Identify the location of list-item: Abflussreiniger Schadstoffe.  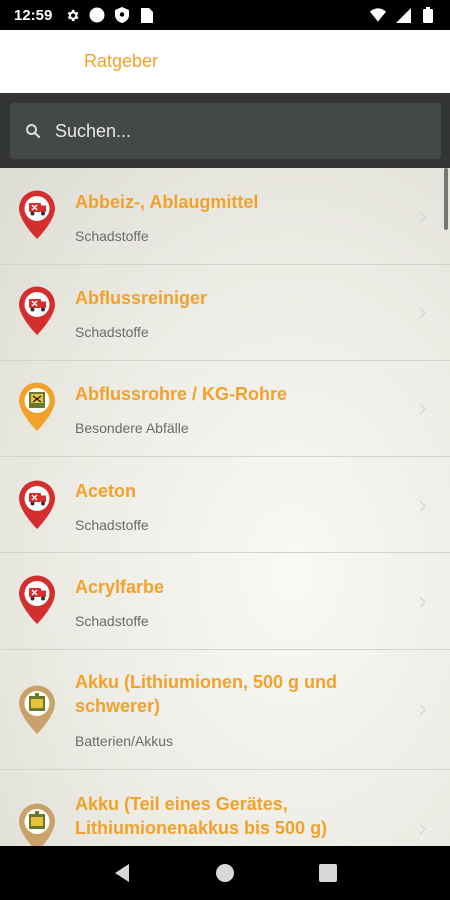
(225, 313).